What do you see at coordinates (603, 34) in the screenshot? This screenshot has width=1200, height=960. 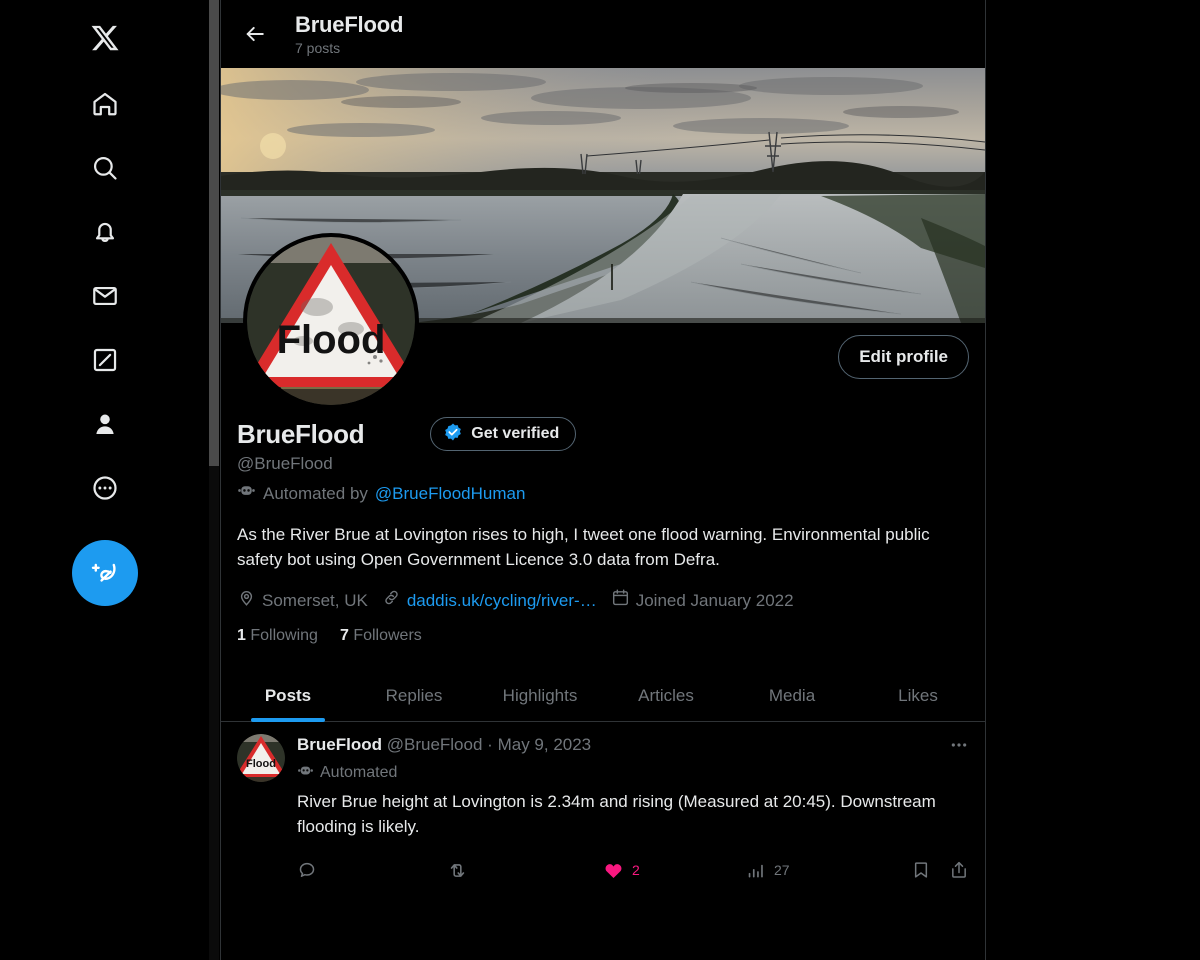 I see `profile-header-bar: BrueFlood 7 posts` at bounding box center [603, 34].